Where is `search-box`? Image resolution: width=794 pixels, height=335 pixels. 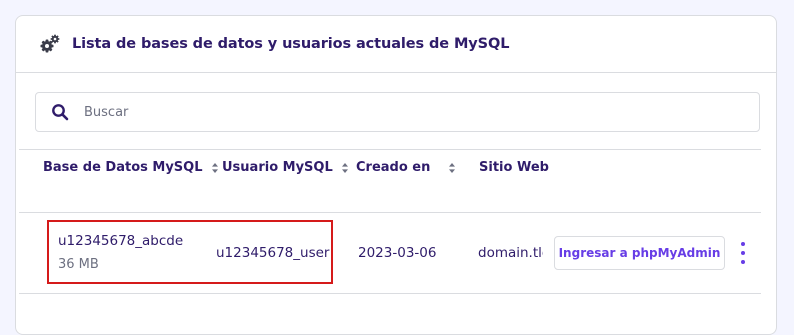
search-box is located at coordinates (397, 112).